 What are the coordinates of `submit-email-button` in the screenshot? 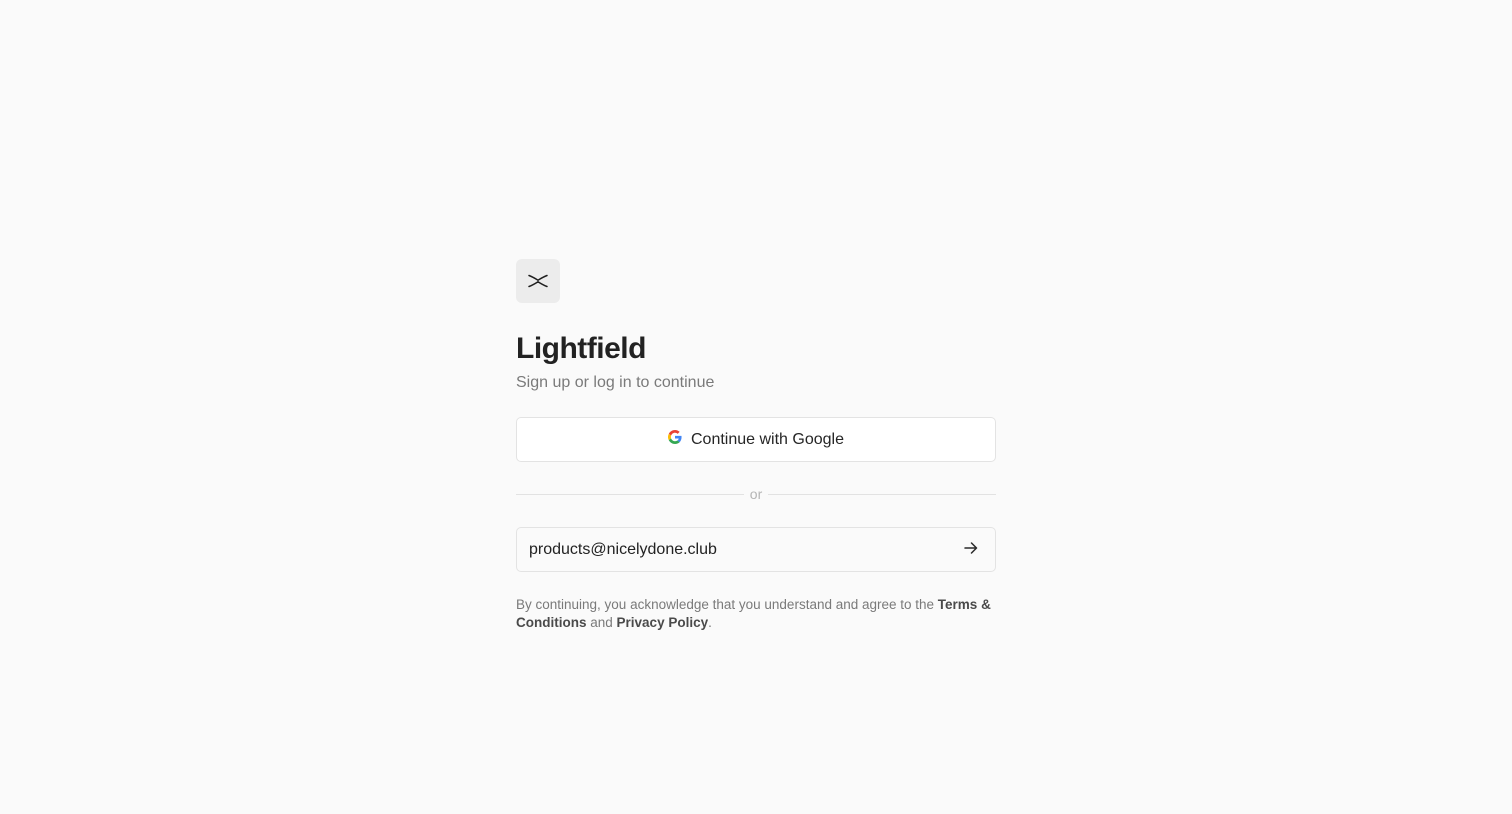 It's located at (971, 550).